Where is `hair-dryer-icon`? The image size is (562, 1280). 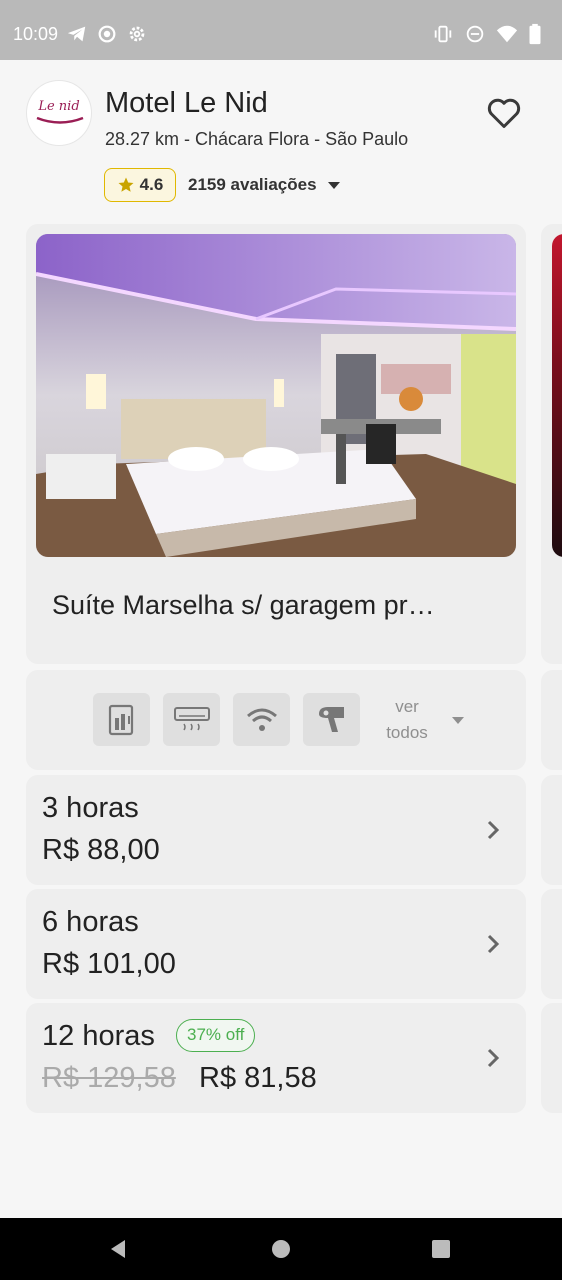 hair-dryer-icon is located at coordinates (331, 719).